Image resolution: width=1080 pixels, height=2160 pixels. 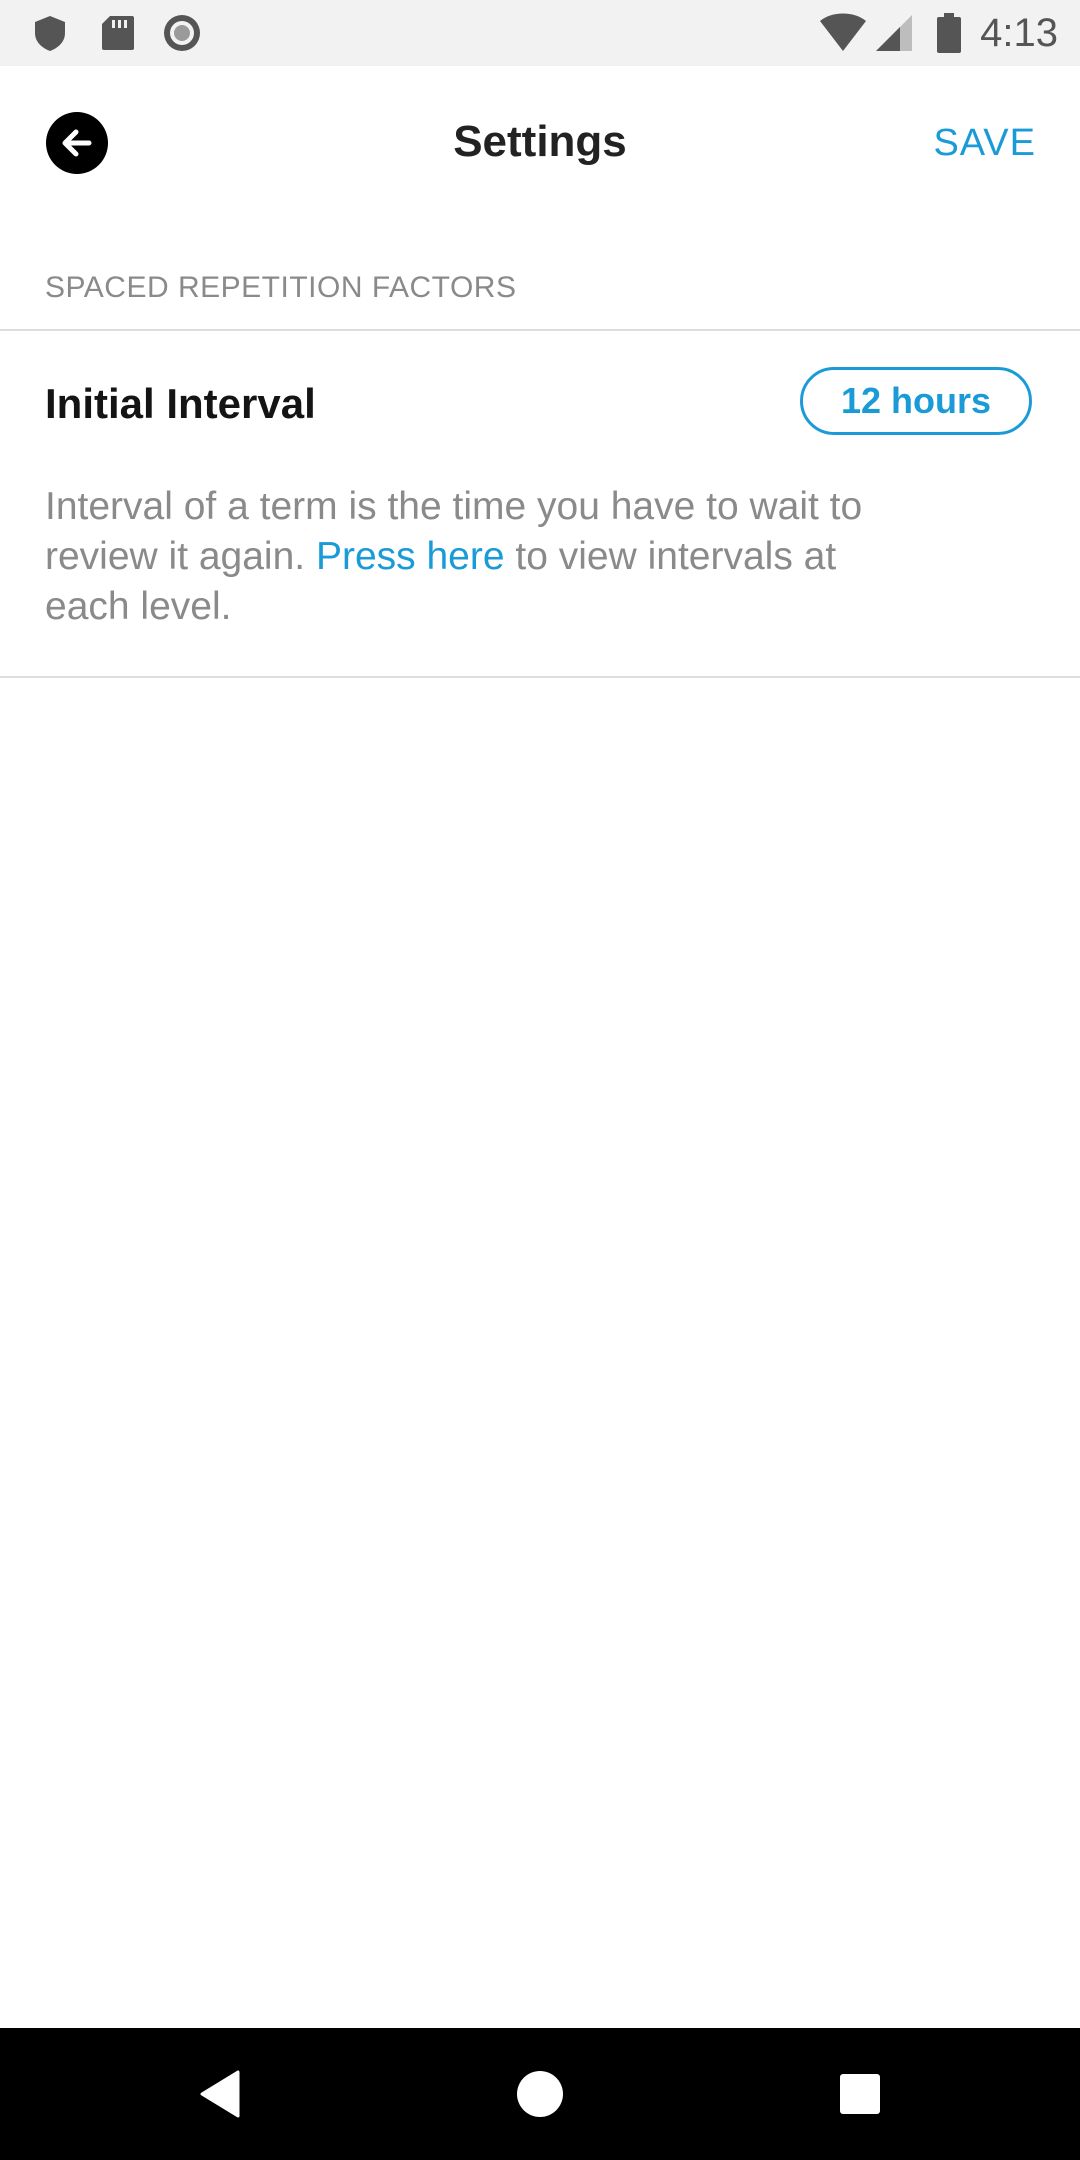 I want to click on setting-label: Initial Interval, so click(x=180, y=403).